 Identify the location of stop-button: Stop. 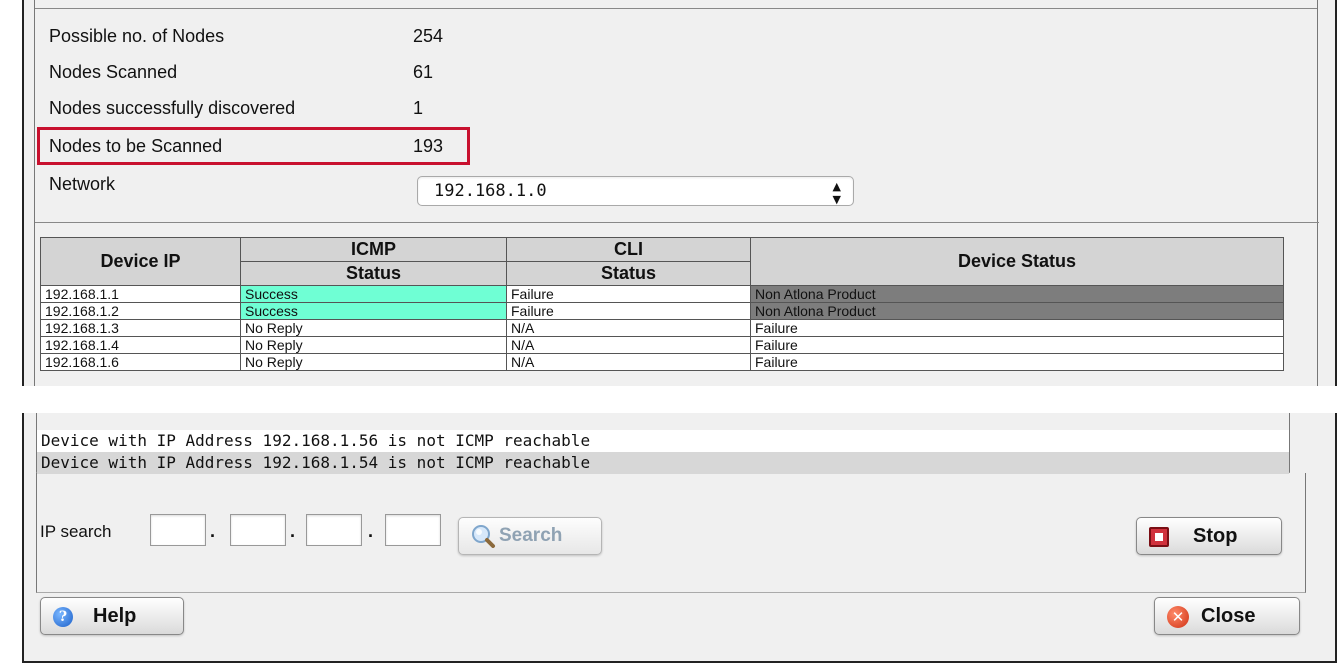
(1209, 536).